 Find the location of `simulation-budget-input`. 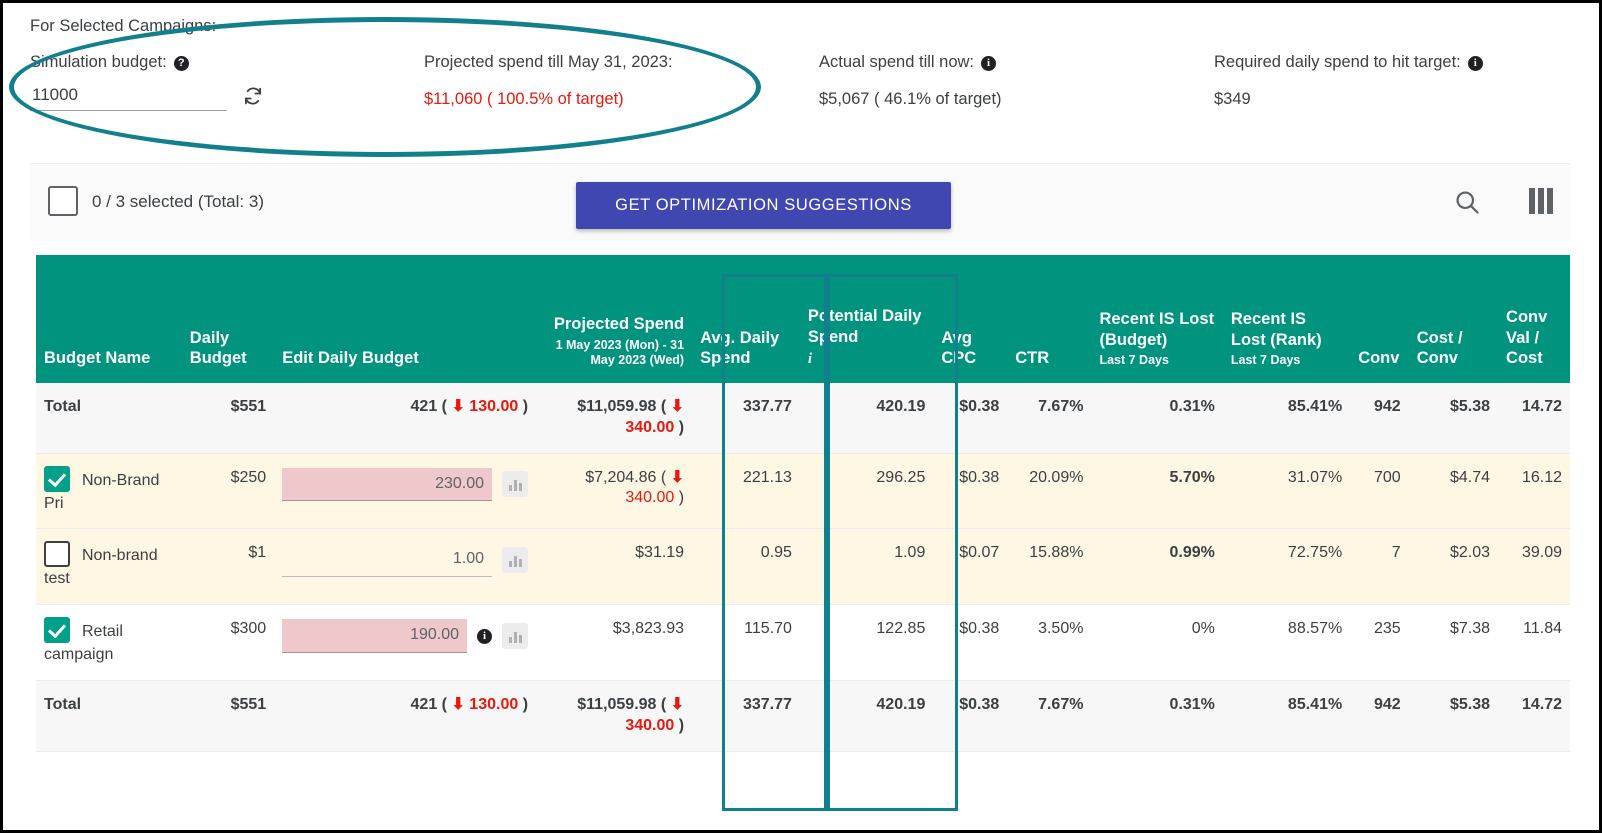

simulation-budget-input is located at coordinates (128, 98).